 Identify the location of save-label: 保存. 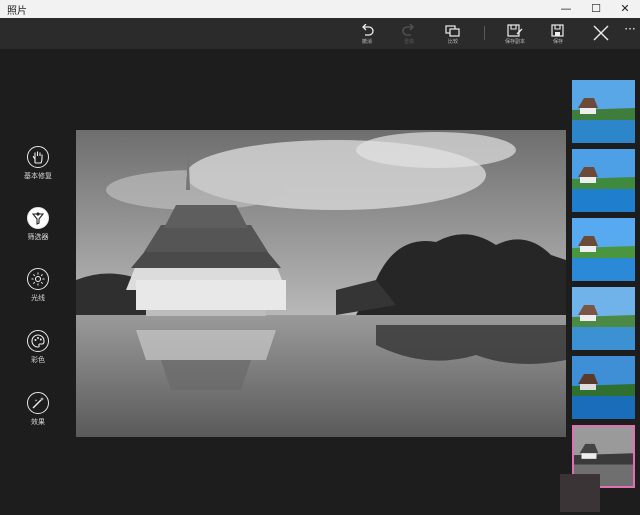
(557, 42).